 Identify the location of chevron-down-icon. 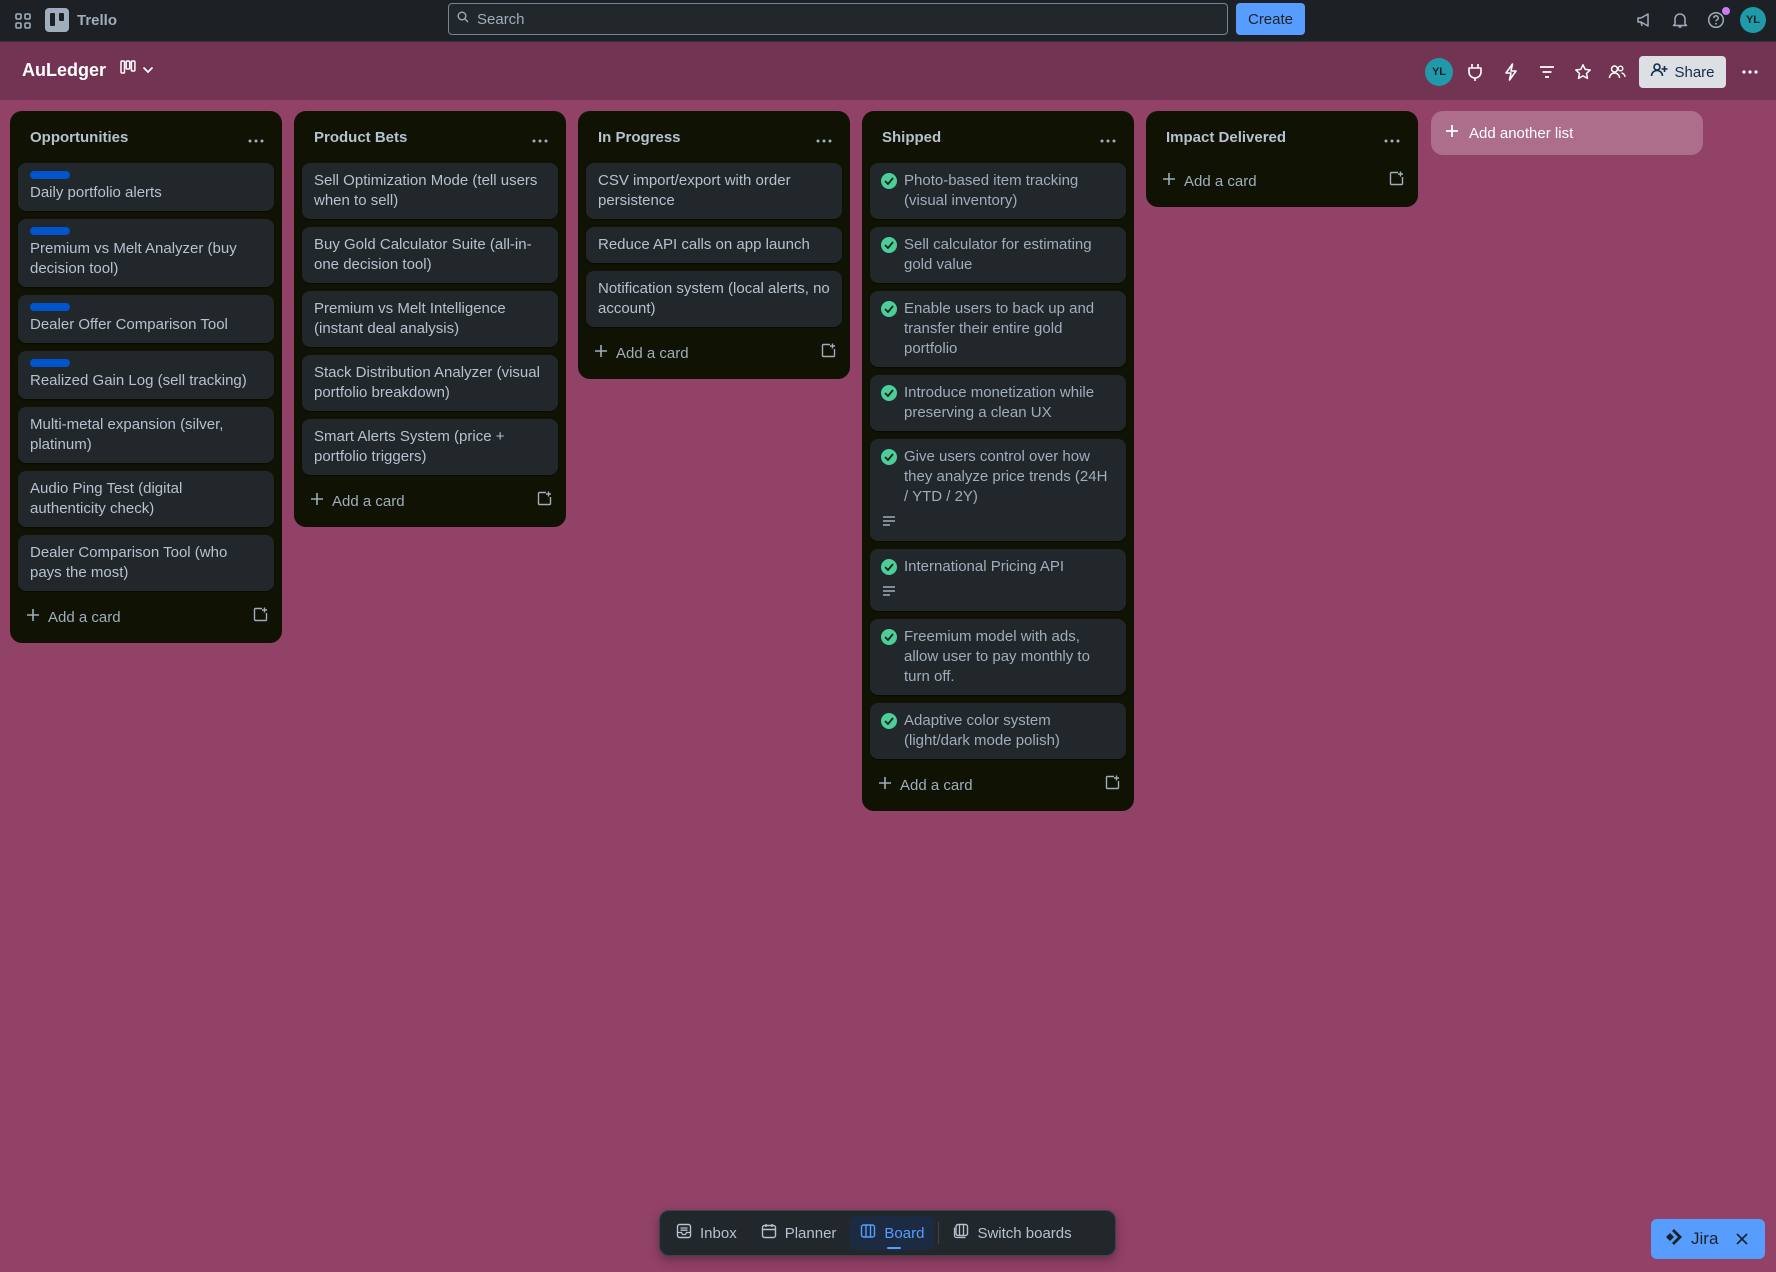
(148, 70).